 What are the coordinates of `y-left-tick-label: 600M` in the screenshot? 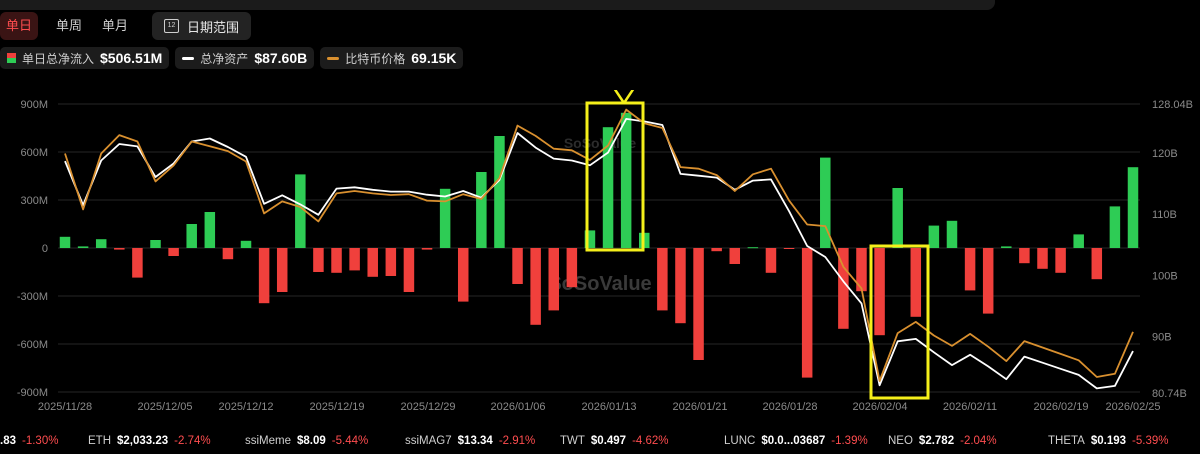 It's located at (34, 153).